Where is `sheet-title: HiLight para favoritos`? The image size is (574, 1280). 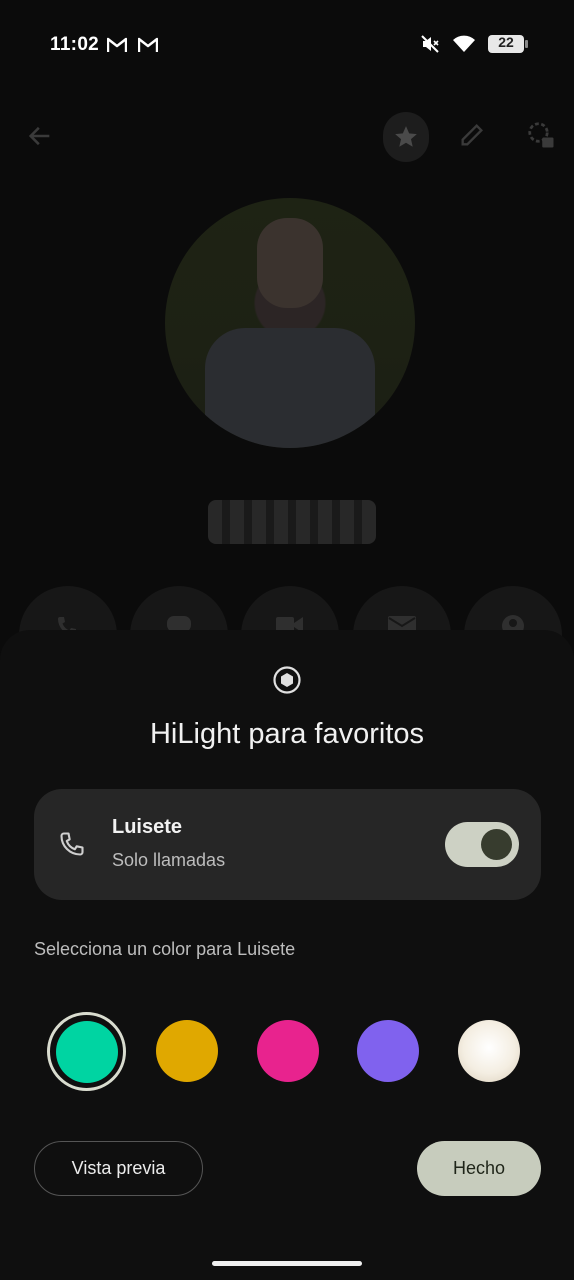 sheet-title: HiLight para favoritos is located at coordinates (287, 734).